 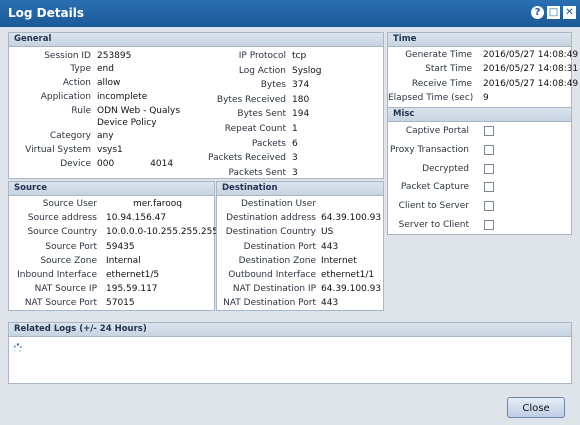 What do you see at coordinates (196, 129) in the screenshot?
I see `general-right-5-row: Repeat Count 1` at bounding box center [196, 129].